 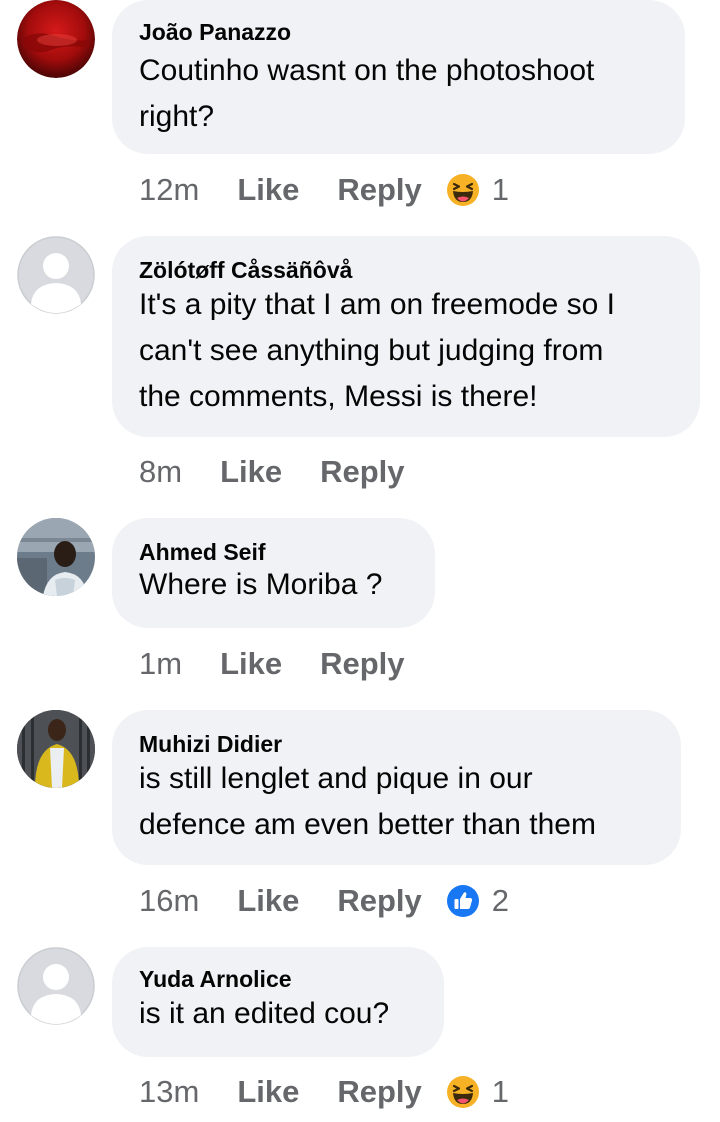 I want to click on reaction-count: 2, so click(x=500, y=900).